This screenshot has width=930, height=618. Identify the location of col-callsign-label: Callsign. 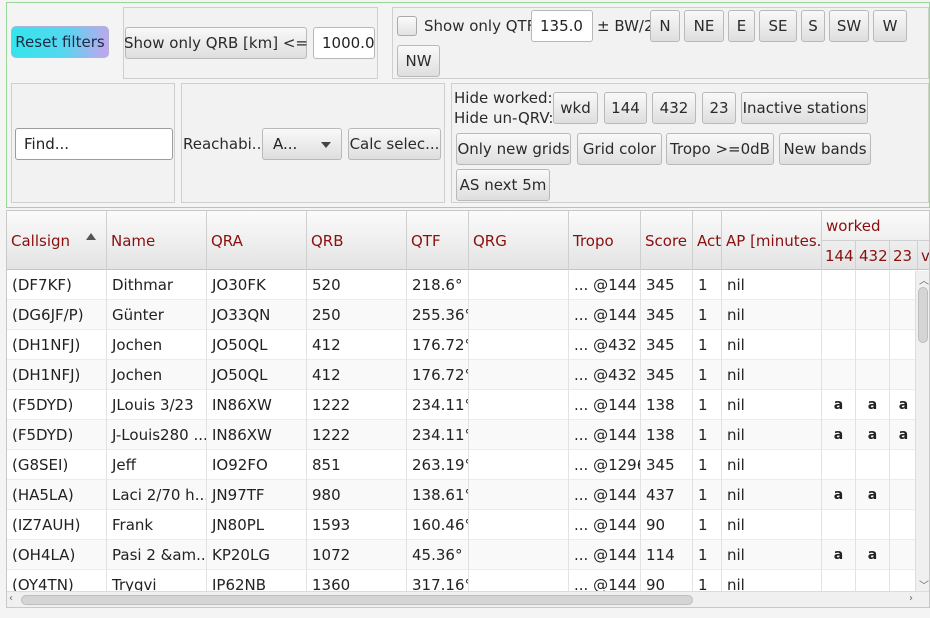
(41, 240).